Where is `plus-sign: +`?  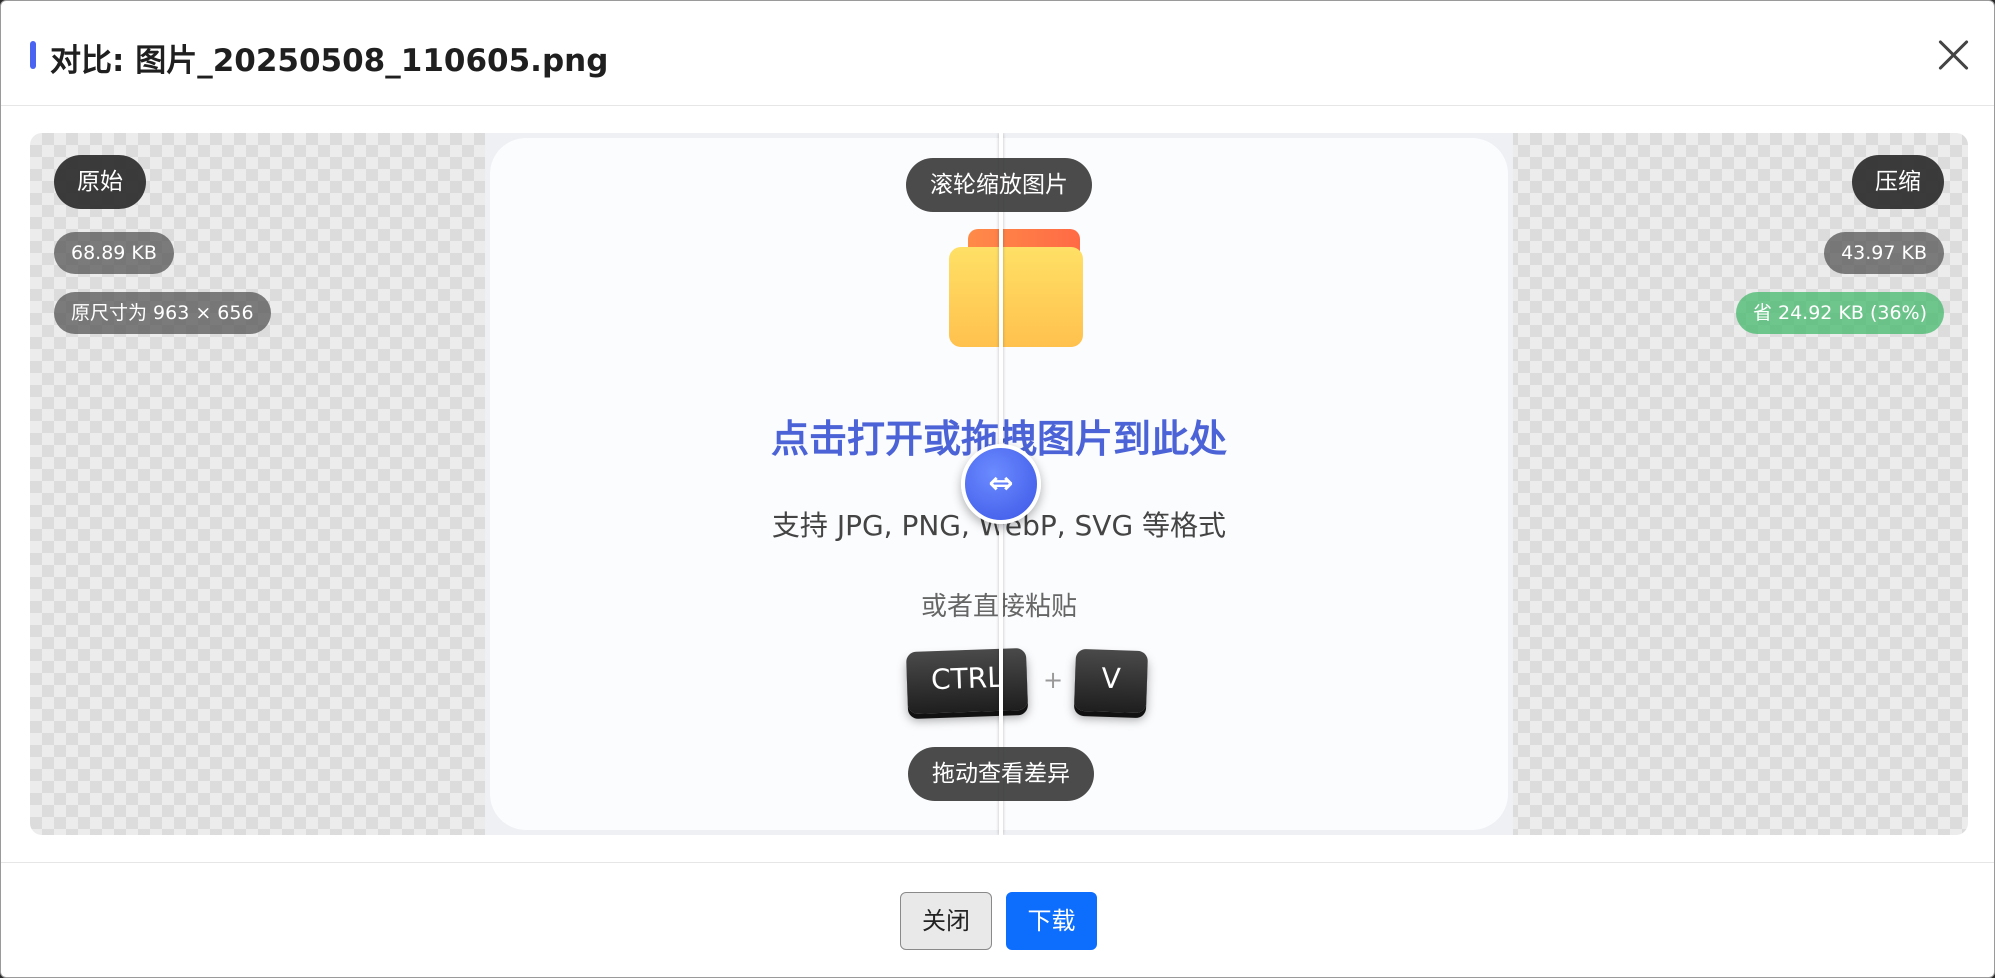 plus-sign: + is located at coordinates (1053, 680).